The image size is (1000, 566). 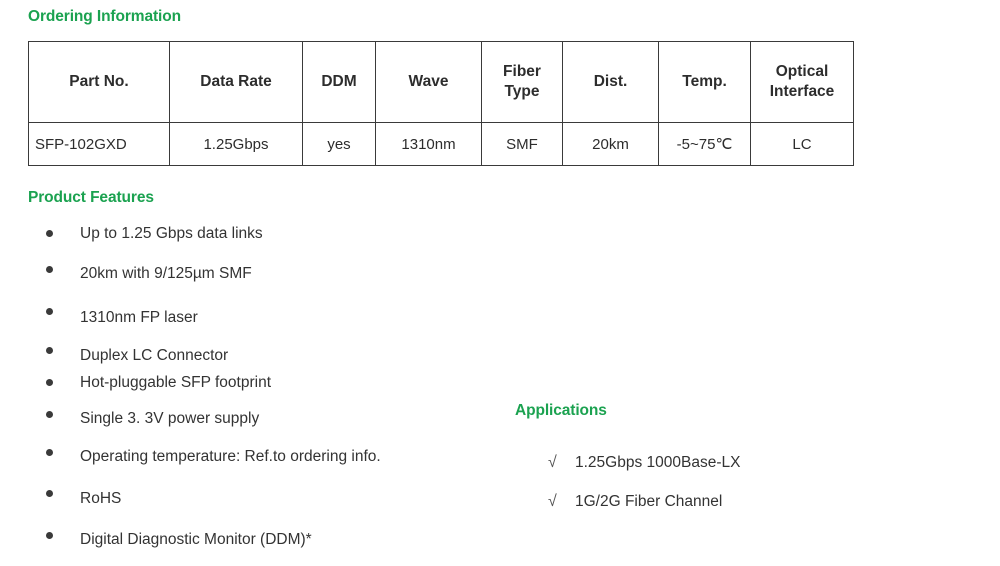 I want to click on ordering-information-heading: Ordering Information, so click(x=105, y=16).